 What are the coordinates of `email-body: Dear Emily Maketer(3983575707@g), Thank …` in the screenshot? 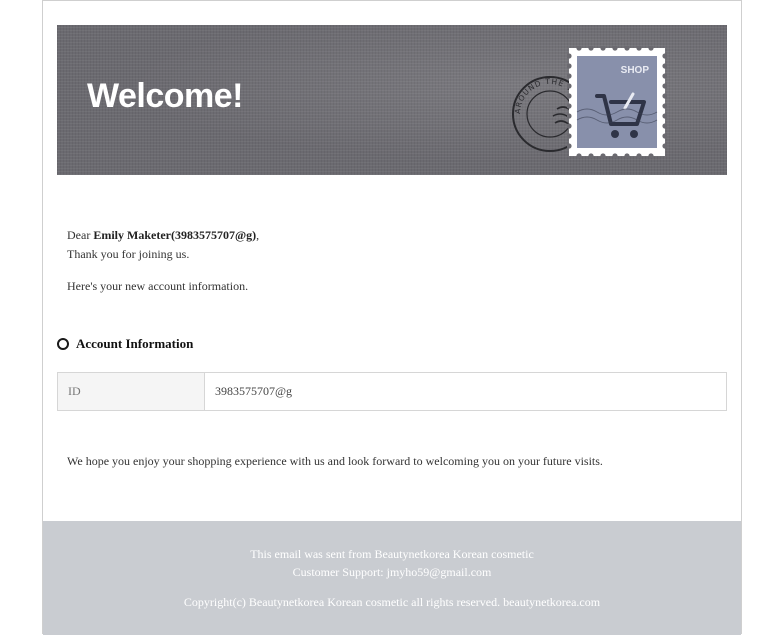 It's located at (387, 261).